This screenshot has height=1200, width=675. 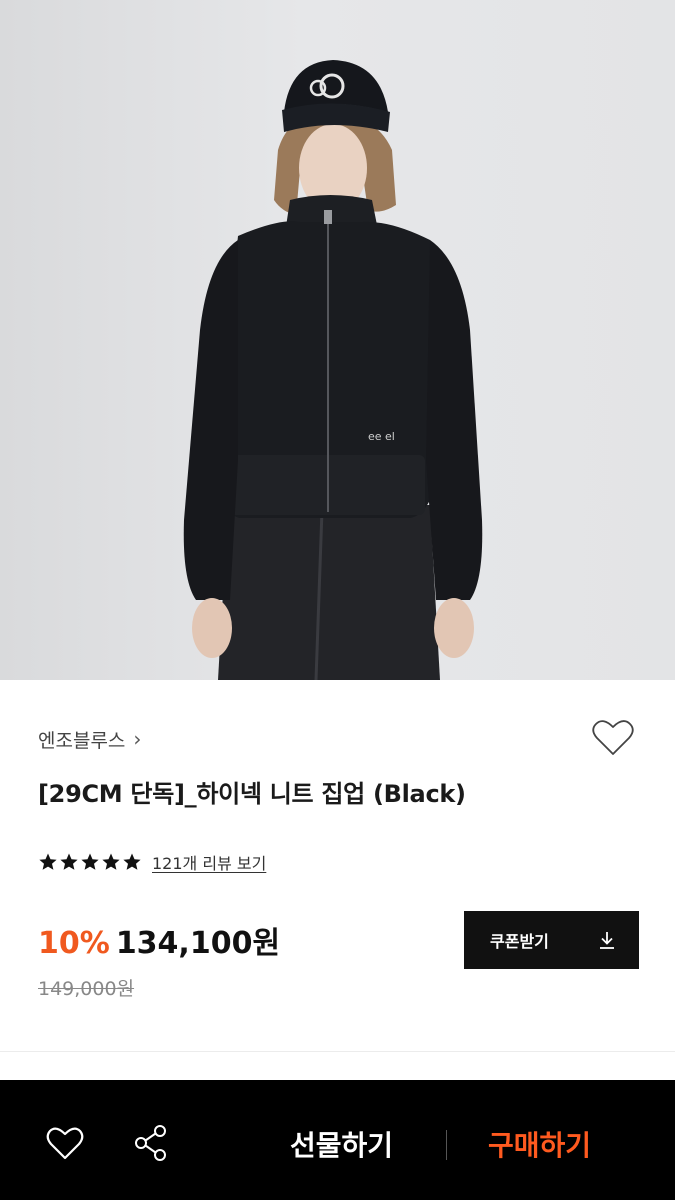 What do you see at coordinates (607, 940) in the screenshot?
I see `download-icon` at bounding box center [607, 940].